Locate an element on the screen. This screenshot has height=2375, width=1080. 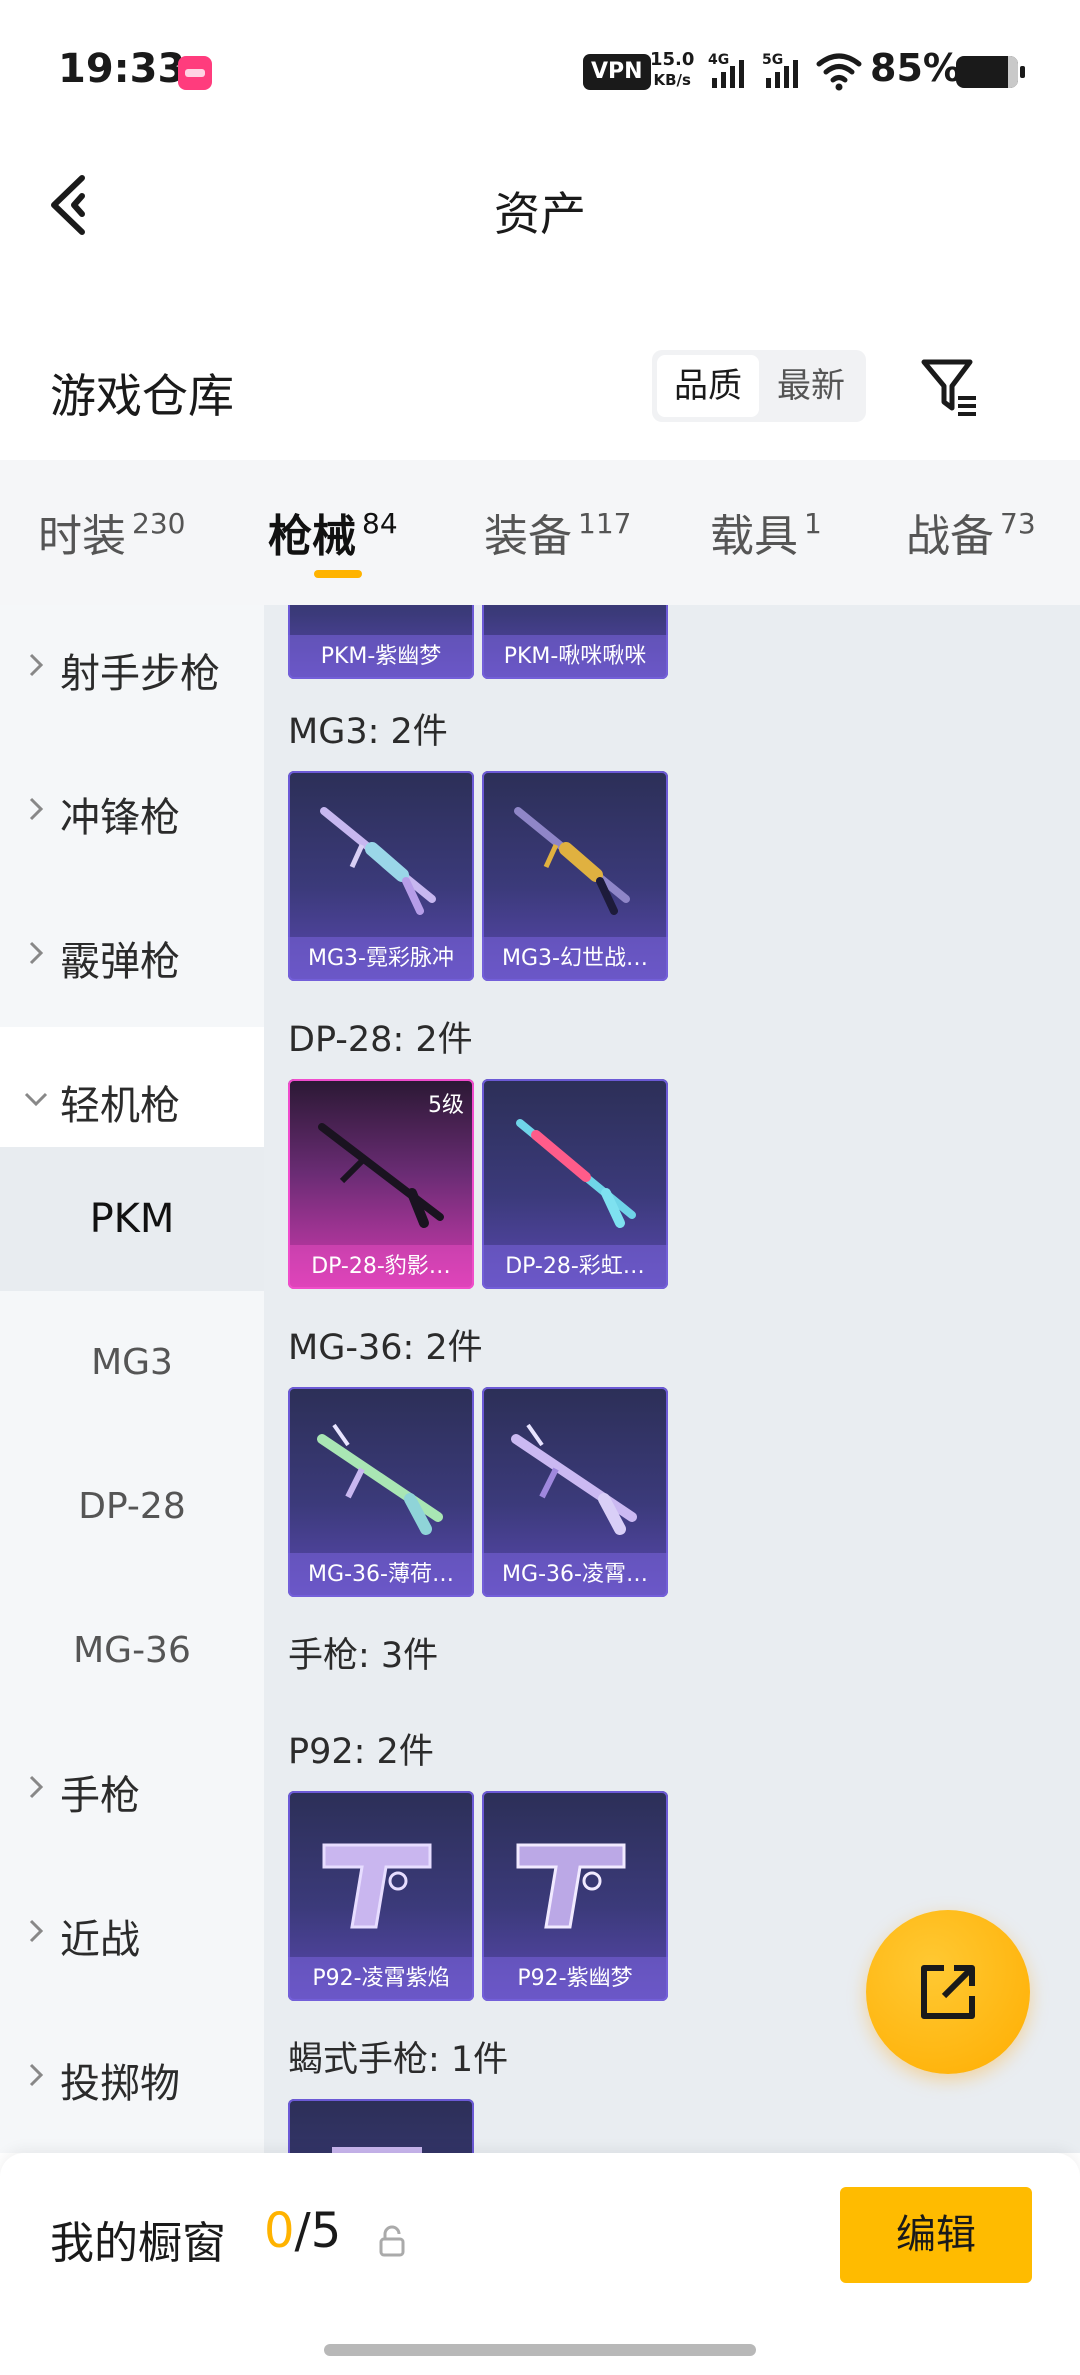
active-tab-indicator is located at coordinates (338, 574).